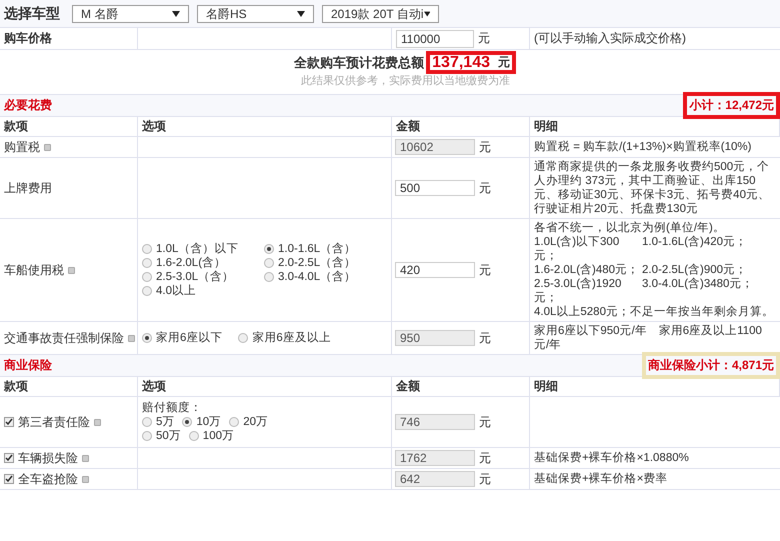  I want to click on dropdown: 2019款 20T 自动i, so click(380, 13).